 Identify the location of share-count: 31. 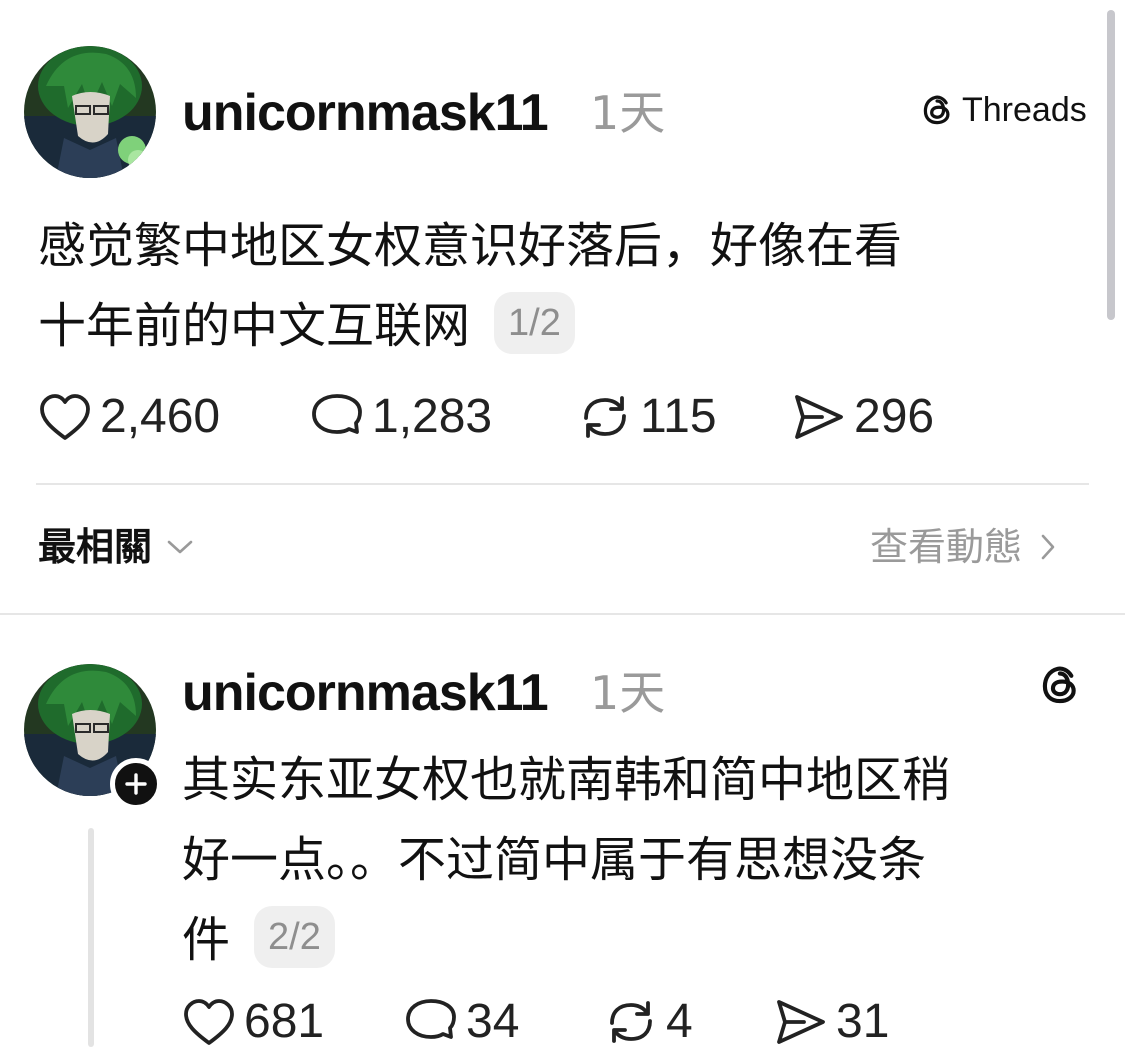
(863, 1021).